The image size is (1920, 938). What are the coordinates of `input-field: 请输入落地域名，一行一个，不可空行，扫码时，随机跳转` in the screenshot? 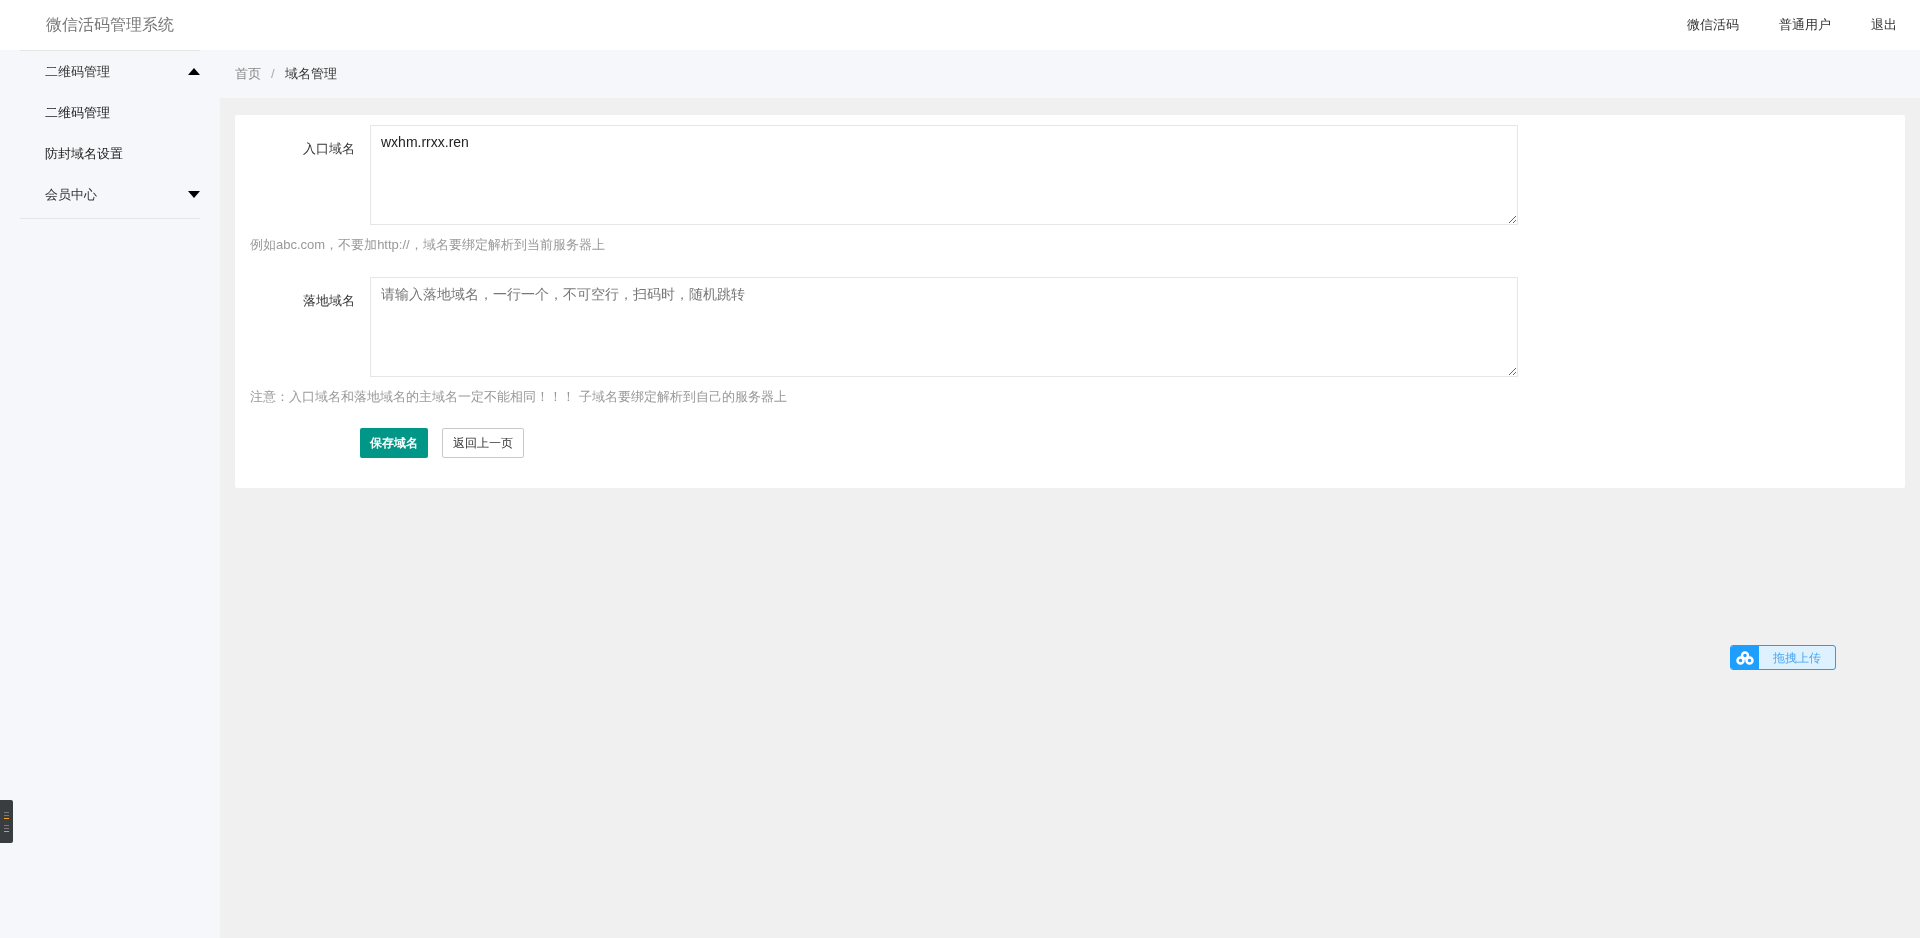 It's located at (944, 326).